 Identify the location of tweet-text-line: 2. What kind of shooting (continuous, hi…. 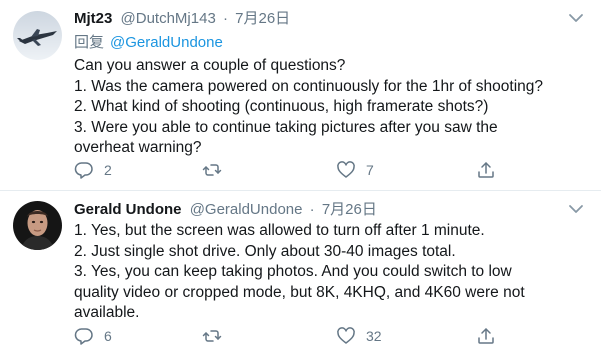
(281, 106).